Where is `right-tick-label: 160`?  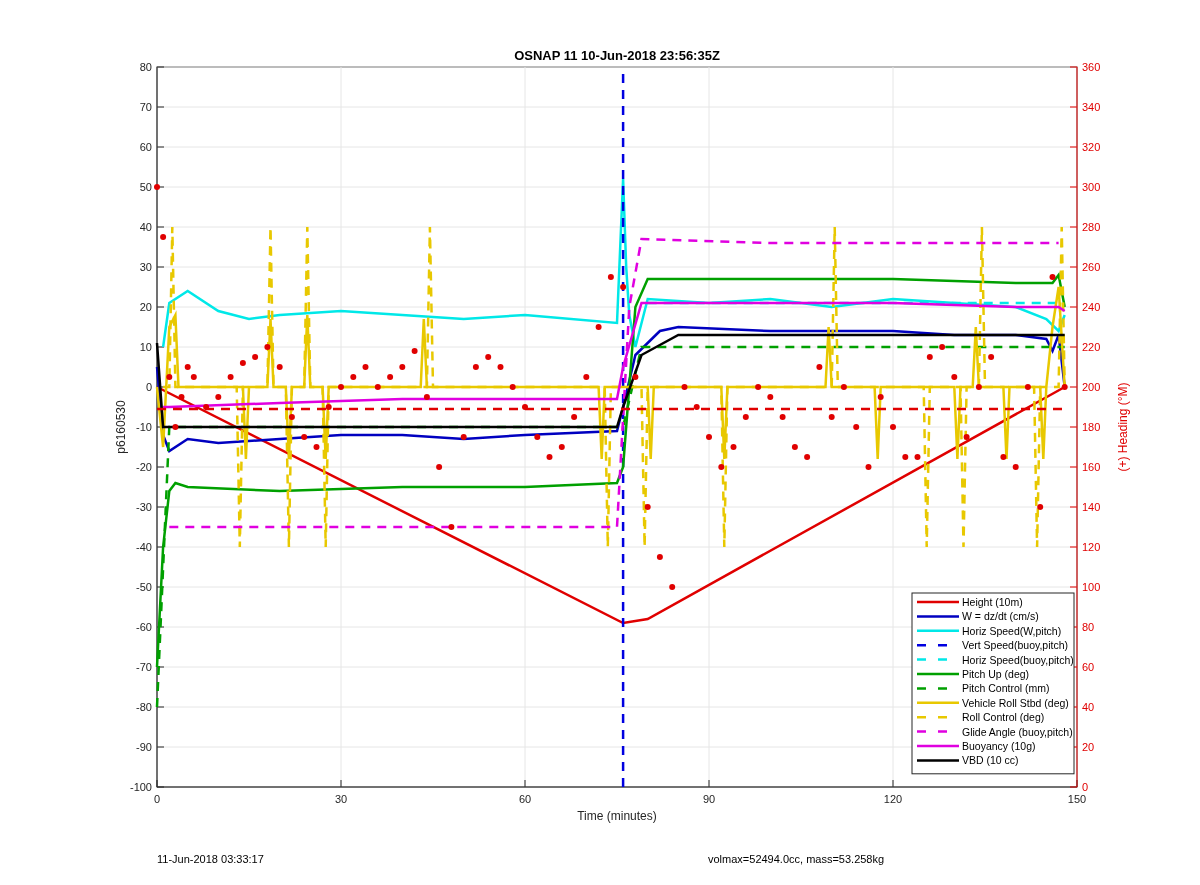 right-tick-label: 160 is located at coordinates (1091, 467).